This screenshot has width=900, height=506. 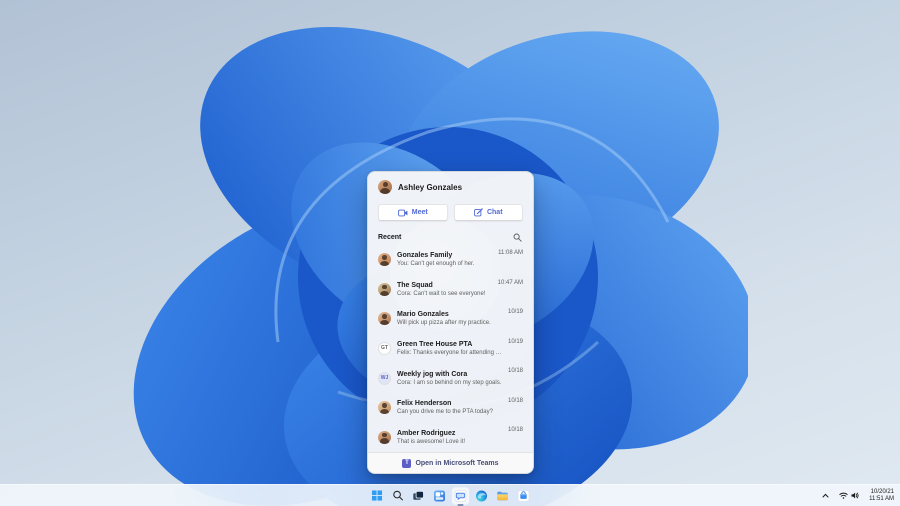 I want to click on widgets-button, so click(x=440, y=496).